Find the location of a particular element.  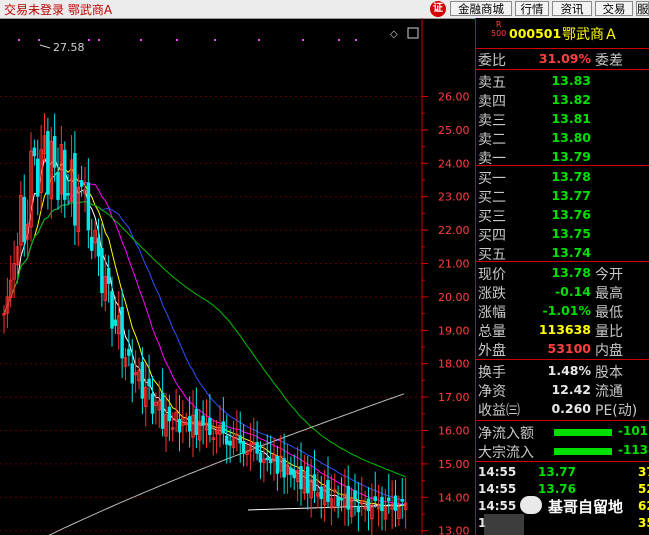

bid-row-value: 13.75 is located at coordinates (571, 233).